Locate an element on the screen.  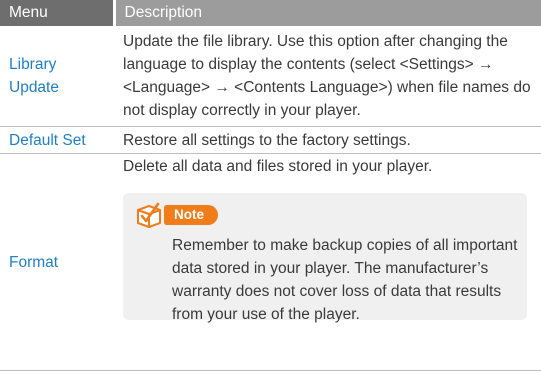
note-label: Note is located at coordinates (191, 215).